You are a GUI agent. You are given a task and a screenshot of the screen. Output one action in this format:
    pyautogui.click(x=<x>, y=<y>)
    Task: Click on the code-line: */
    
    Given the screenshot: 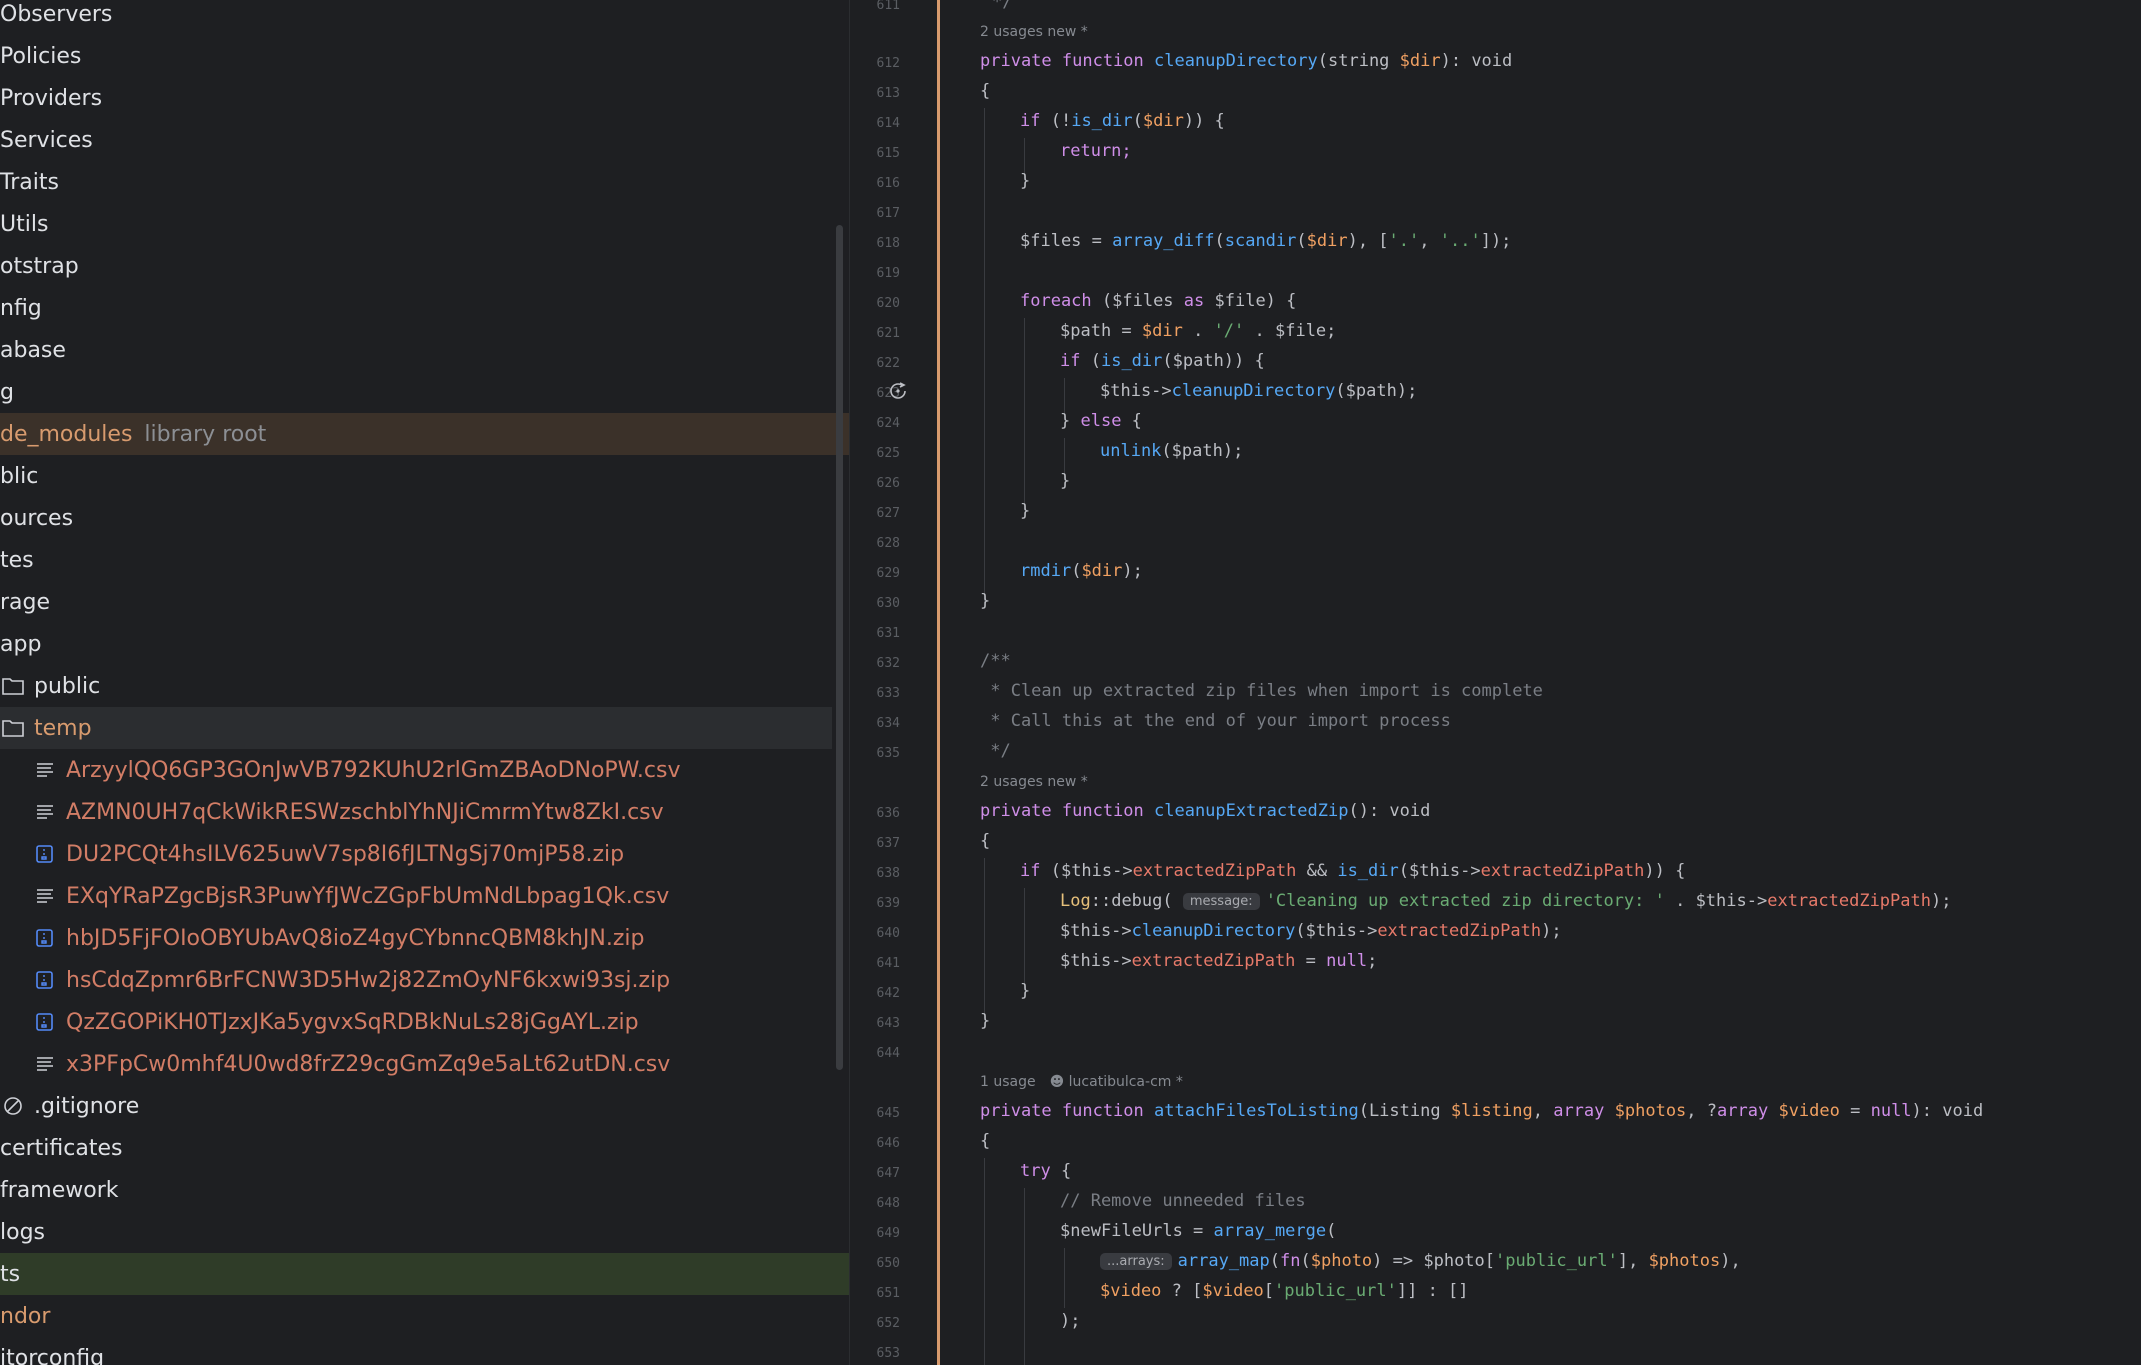 What is the action you would take?
    pyautogui.click(x=1002, y=6)
    